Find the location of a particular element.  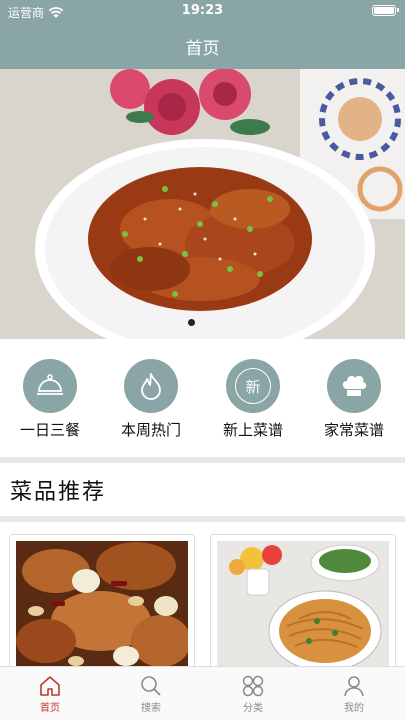

tab-label: 搜索 is located at coordinates (151, 708).